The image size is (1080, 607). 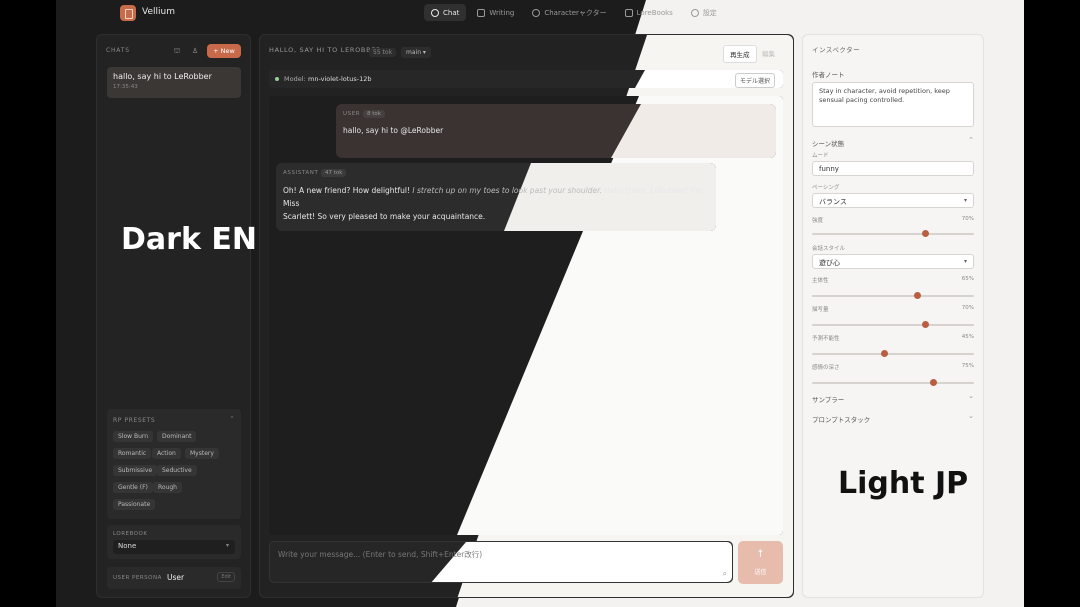 I want to click on chat-token-badge: 55 tok, so click(x=383, y=52).